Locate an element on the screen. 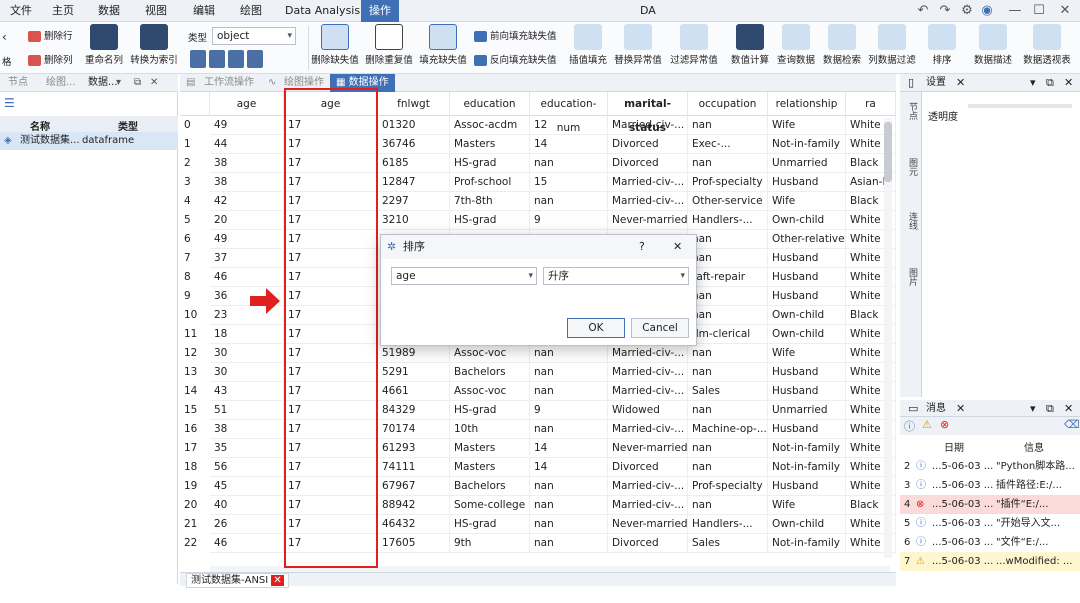 The image size is (1080, 603). grid-cell: 26 is located at coordinates (247, 524).